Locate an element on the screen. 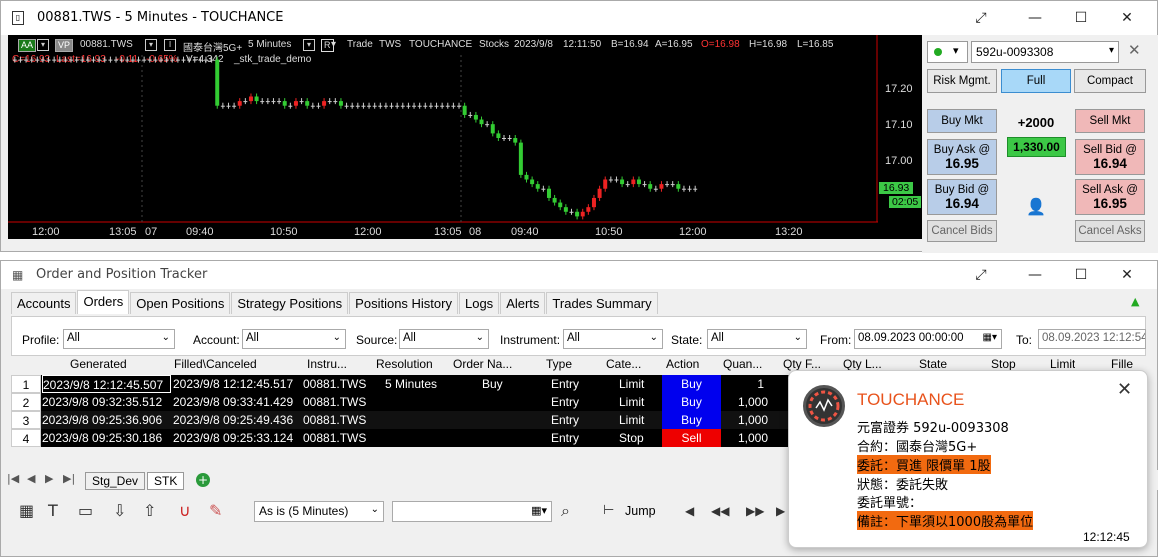 Image resolution: width=1158 pixels, height=557 pixels. magnet-icon: ∪ is located at coordinates (185, 510).